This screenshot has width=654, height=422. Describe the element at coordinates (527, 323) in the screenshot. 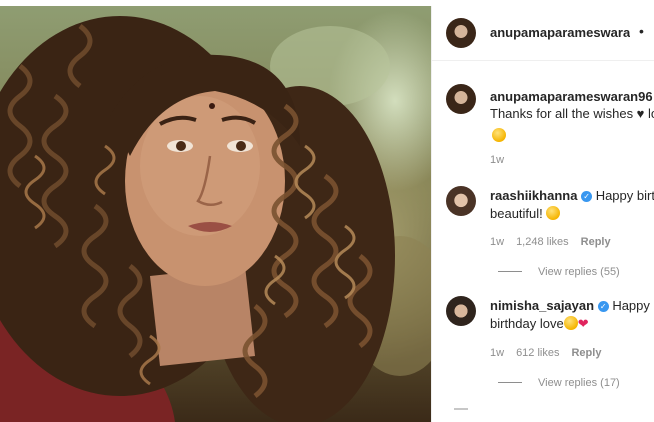

I see `comment-text-continued: birthday love` at that location.